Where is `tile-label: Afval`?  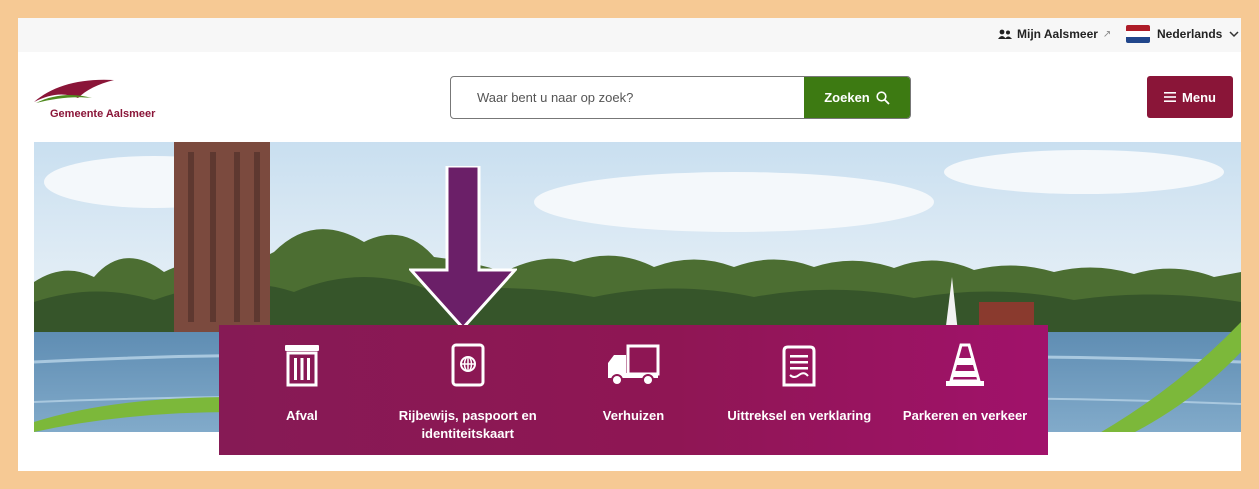 tile-label: Afval is located at coordinates (301, 415).